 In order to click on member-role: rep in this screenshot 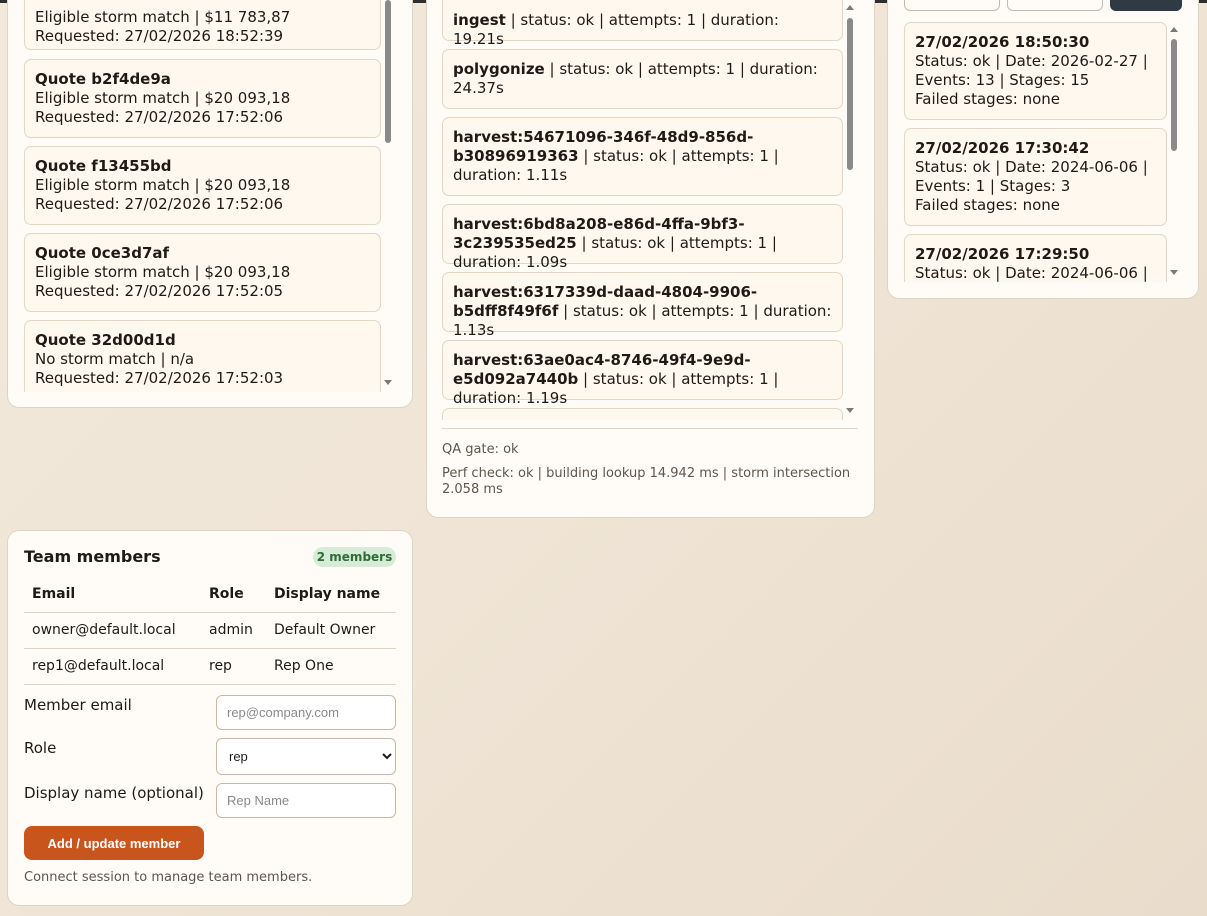, I will do `click(233, 666)`.